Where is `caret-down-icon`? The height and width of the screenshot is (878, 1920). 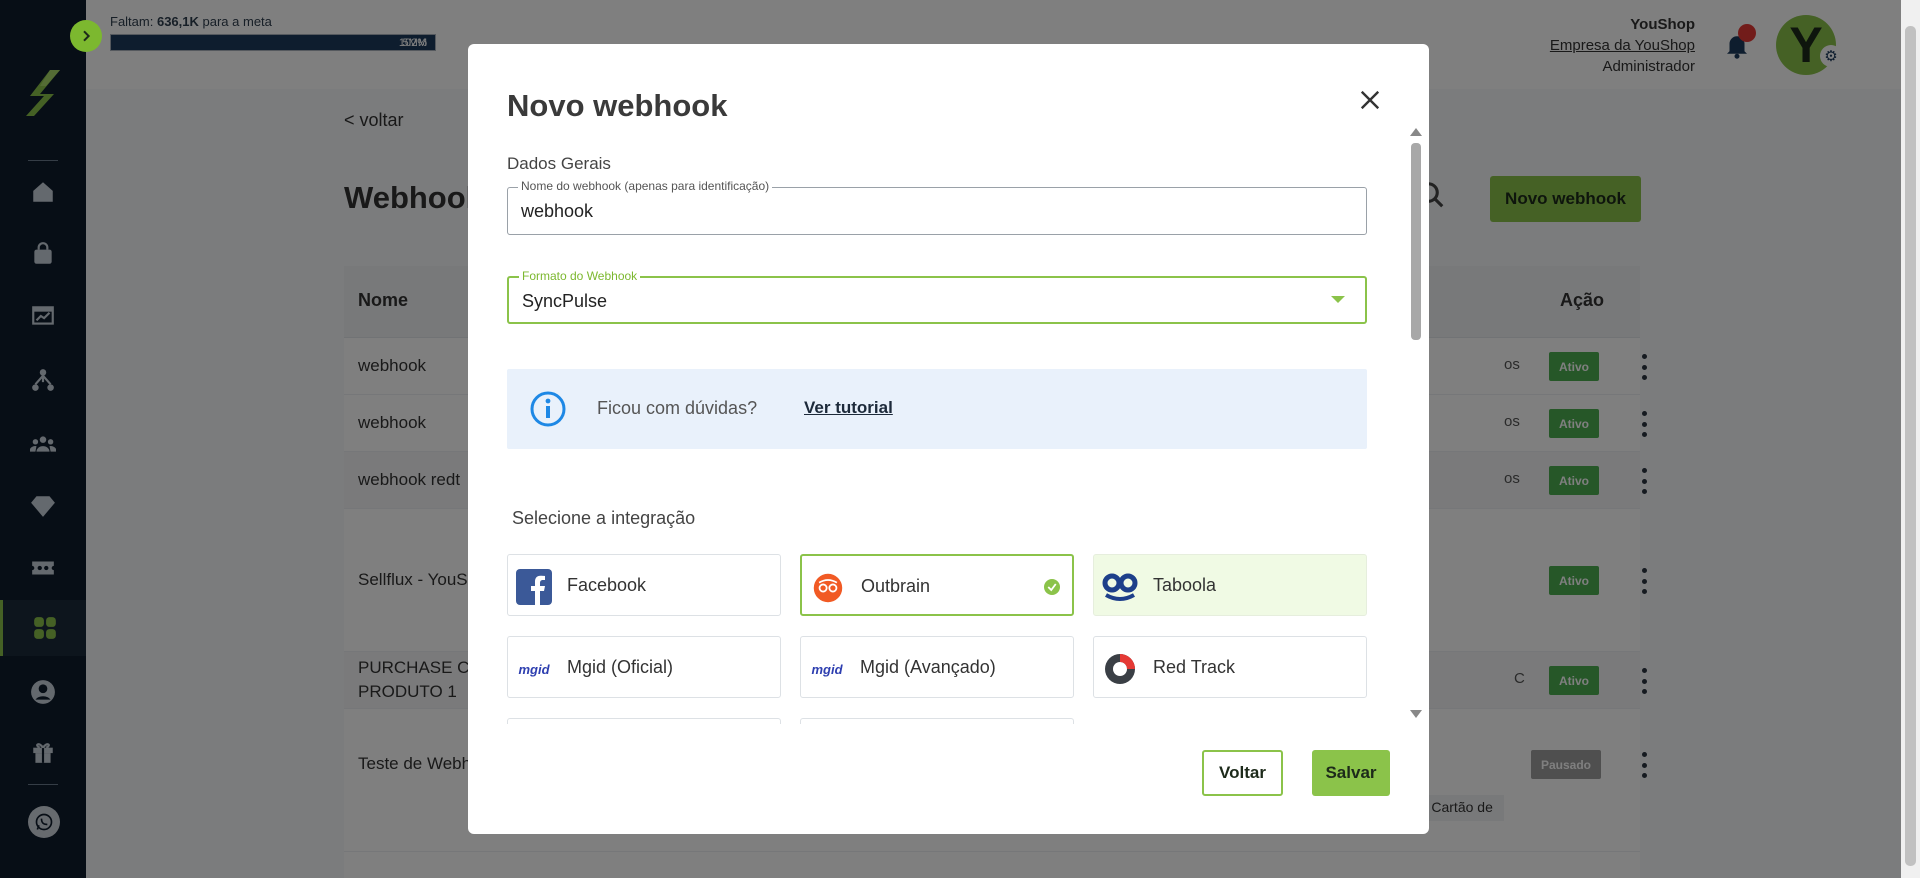 caret-down-icon is located at coordinates (1338, 299).